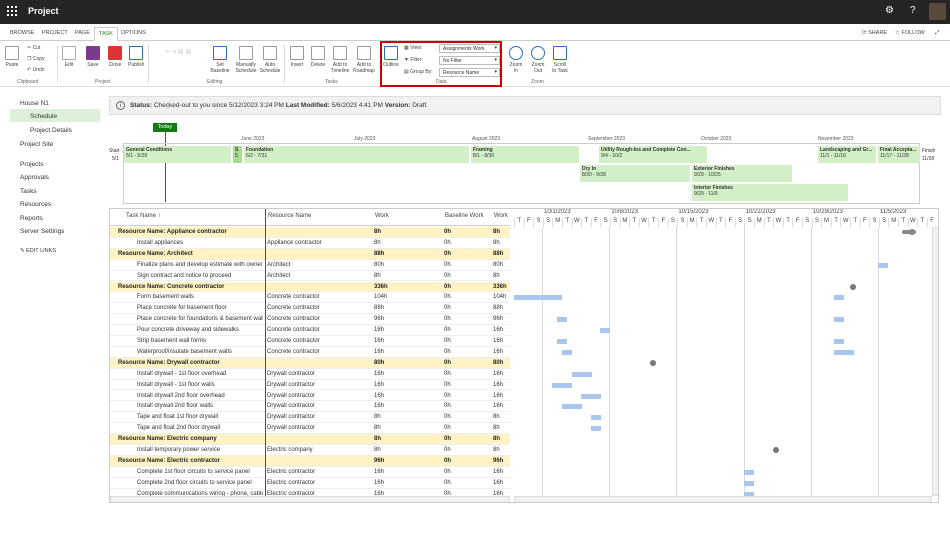 The height and width of the screenshot is (534, 950). I want to click on col-baseline-work: Baseline Work, so click(464, 216).